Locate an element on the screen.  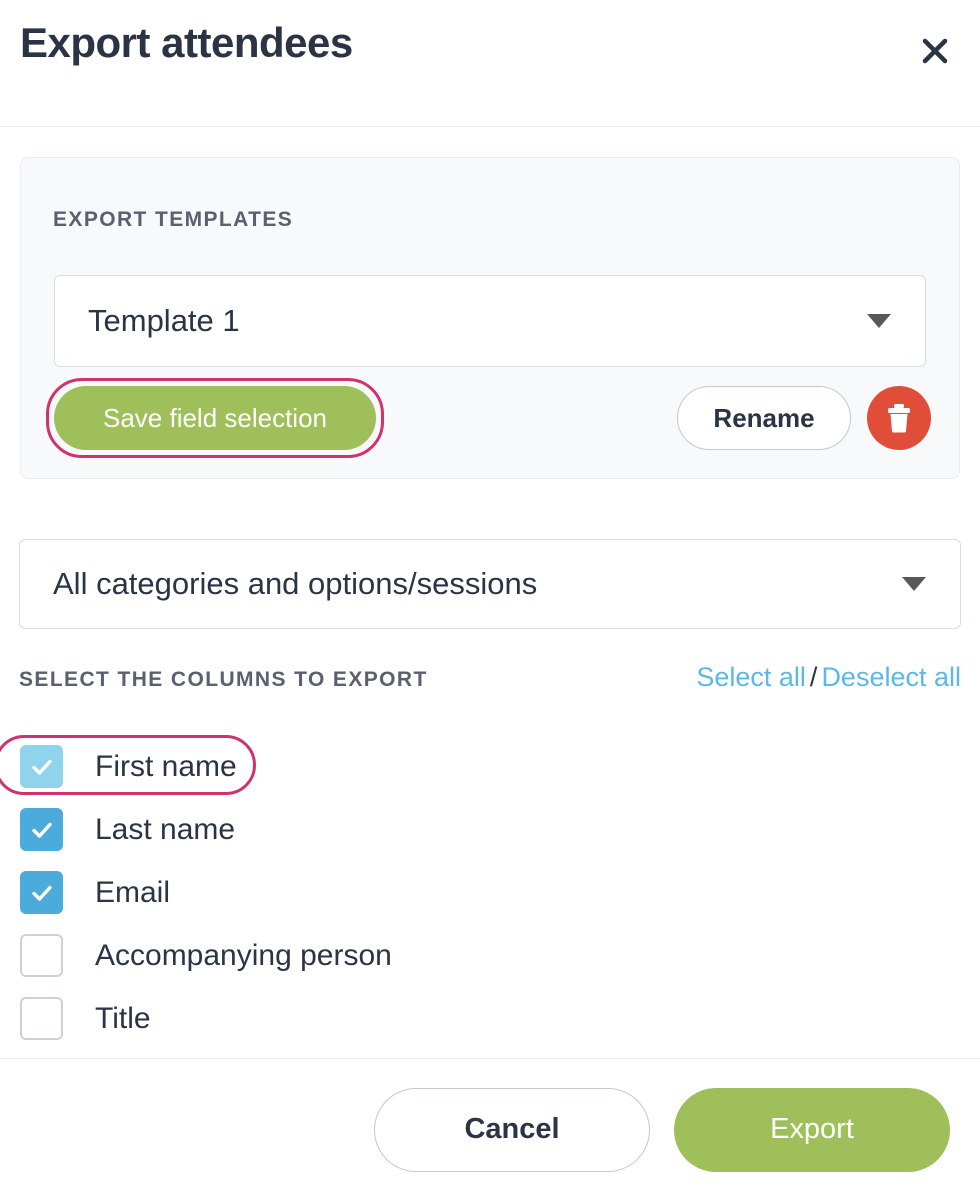
category-select: All categories and options/sessions is located at coordinates (490, 584).